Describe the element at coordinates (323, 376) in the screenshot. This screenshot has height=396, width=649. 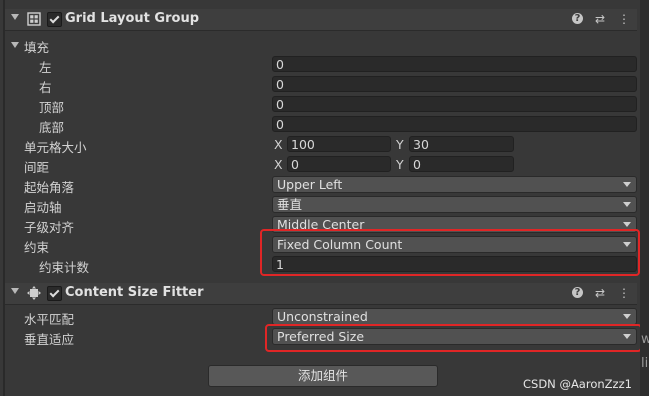
I see `add-component-button: 添加组件` at that location.